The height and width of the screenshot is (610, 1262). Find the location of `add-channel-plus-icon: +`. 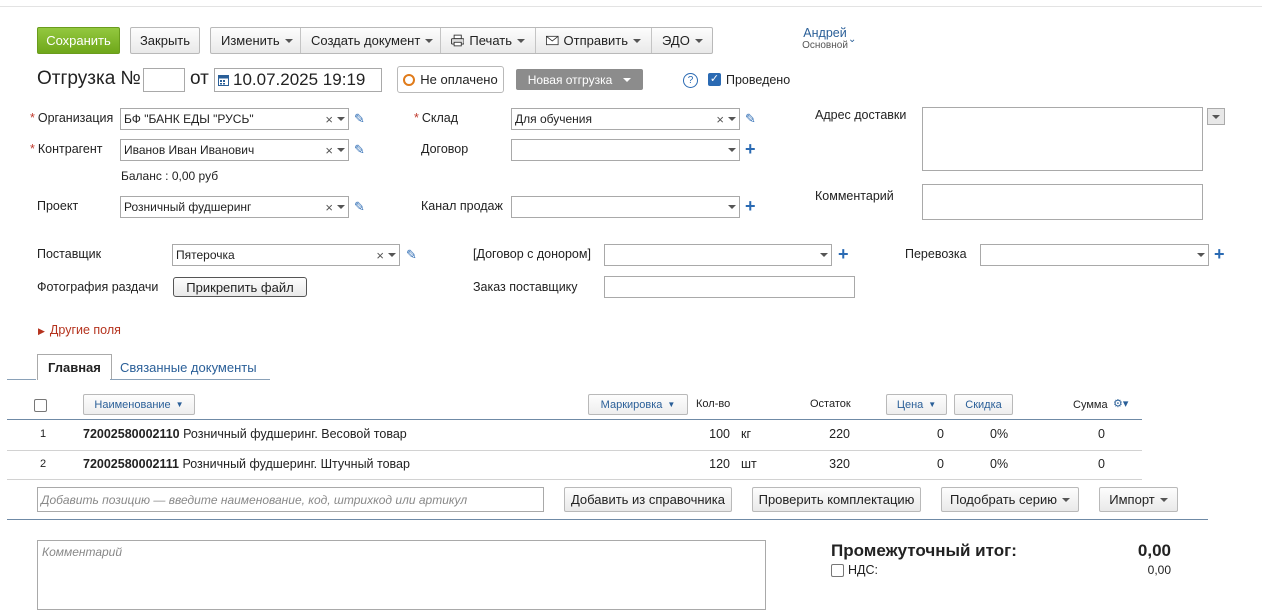

add-channel-plus-icon: + is located at coordinates (750, 206).